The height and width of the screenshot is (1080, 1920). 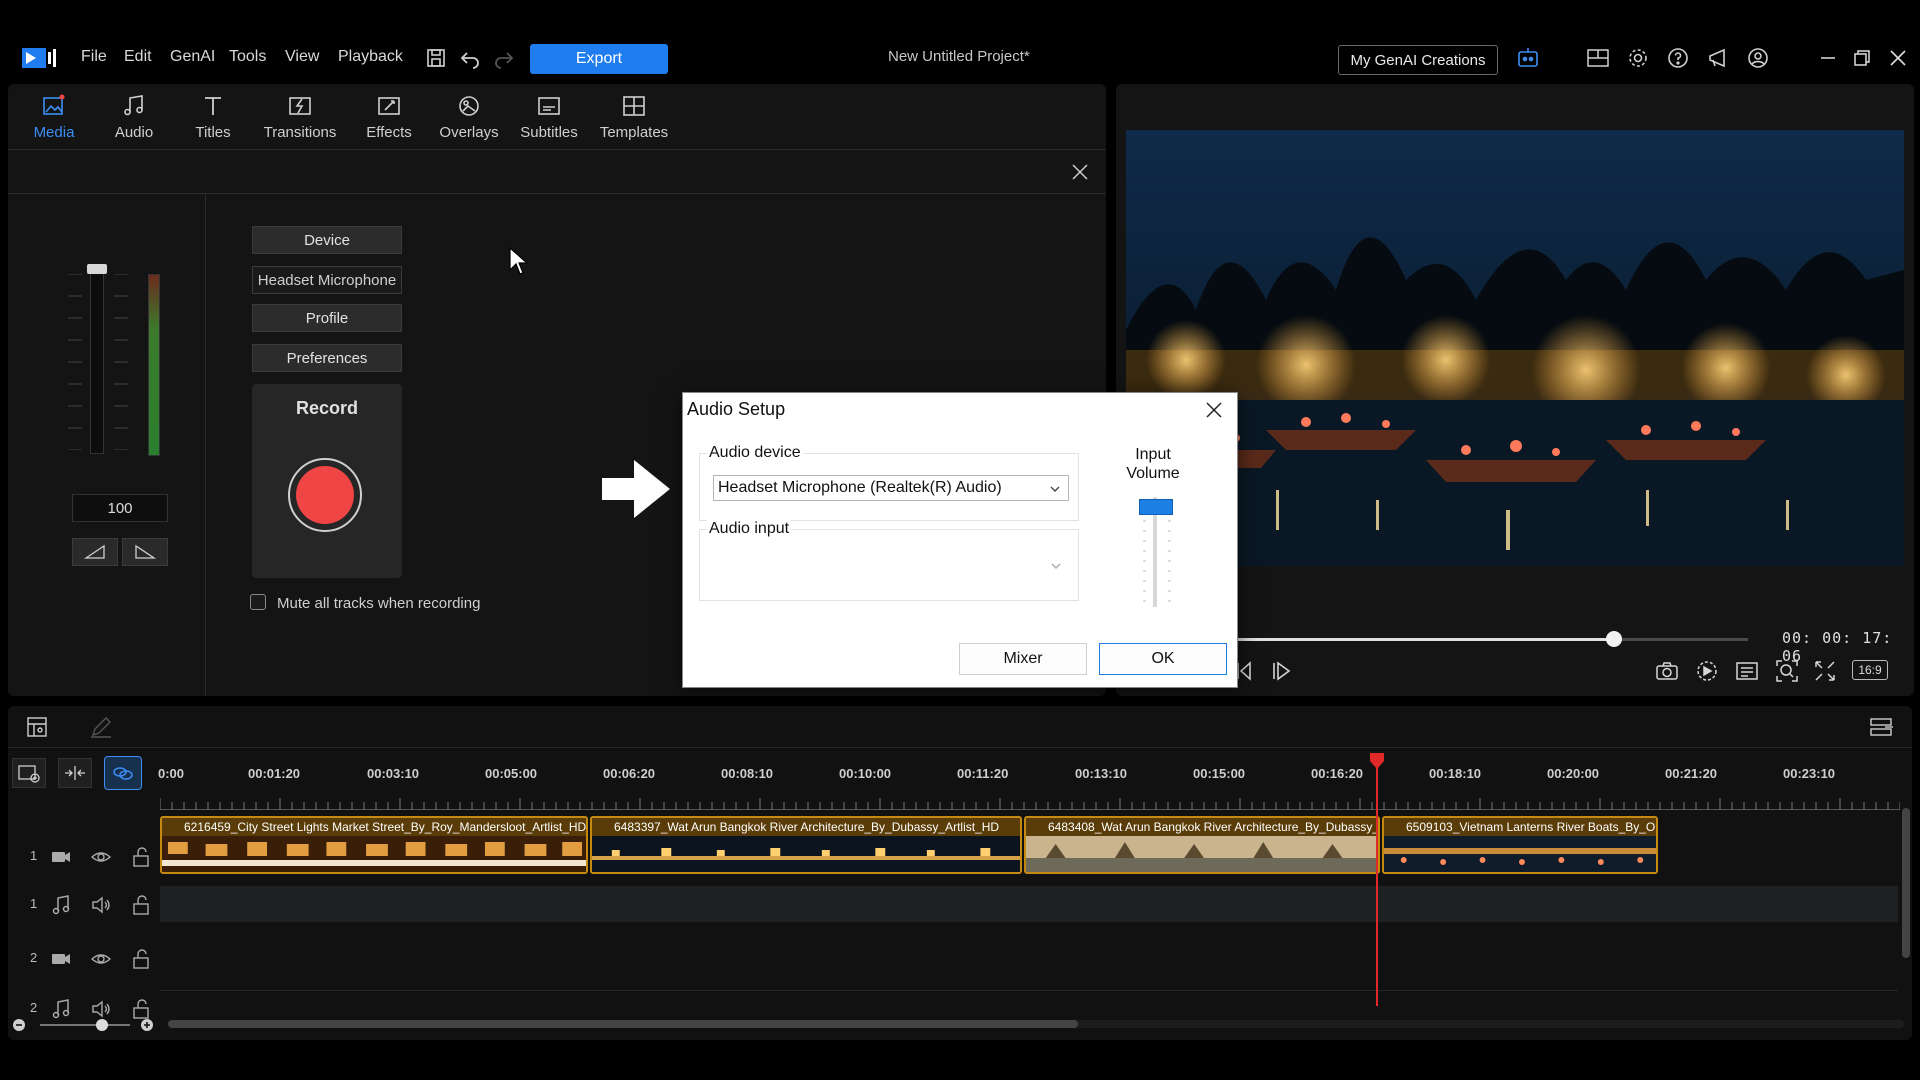 I want to click on fit-to-window-icon, so click(x=75, y=773).